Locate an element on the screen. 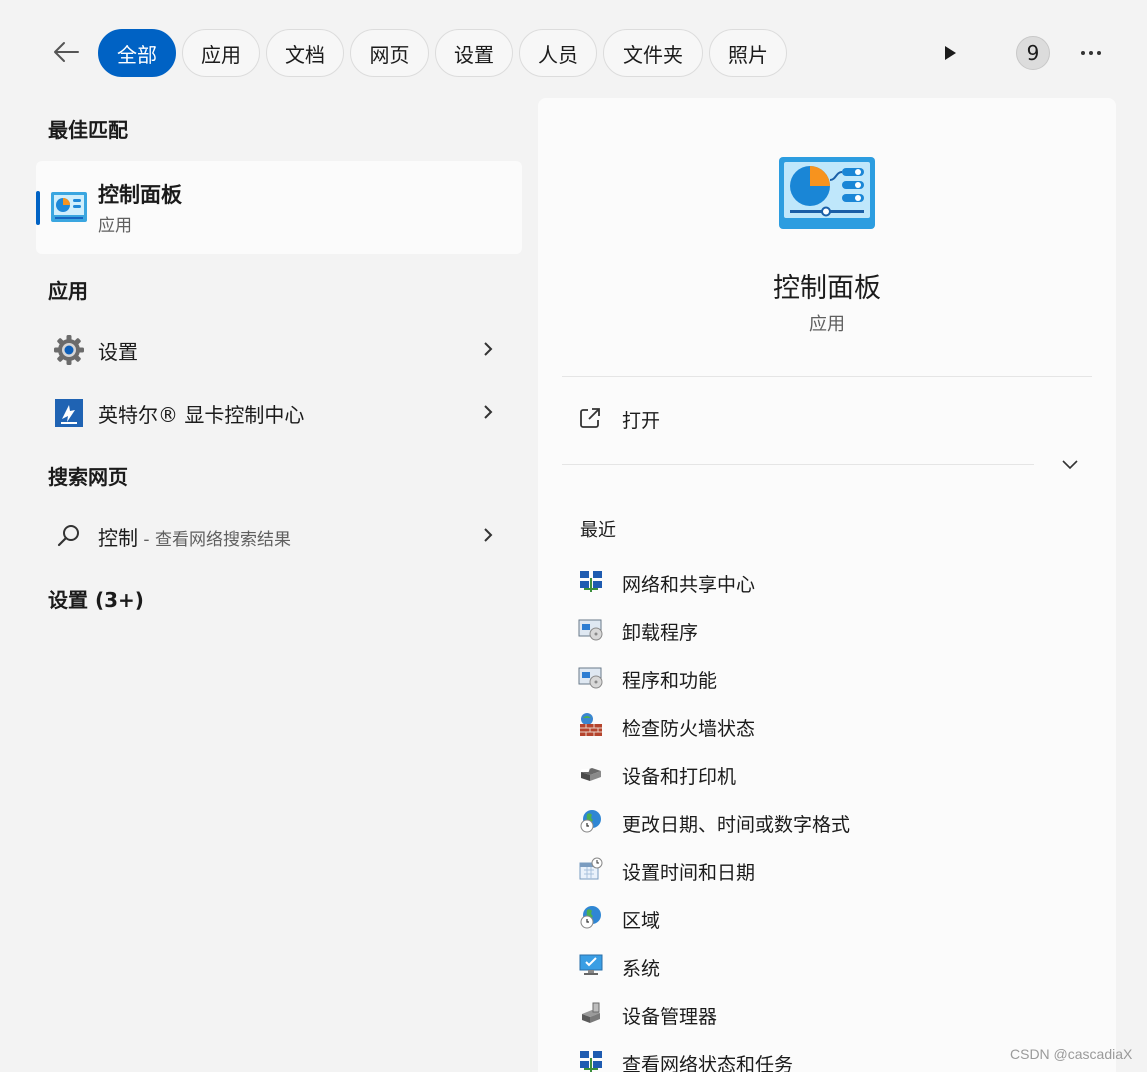 This screenshot has height=1072, width=1147. tab-apps: 应用 is located at coordinates (221, 53).